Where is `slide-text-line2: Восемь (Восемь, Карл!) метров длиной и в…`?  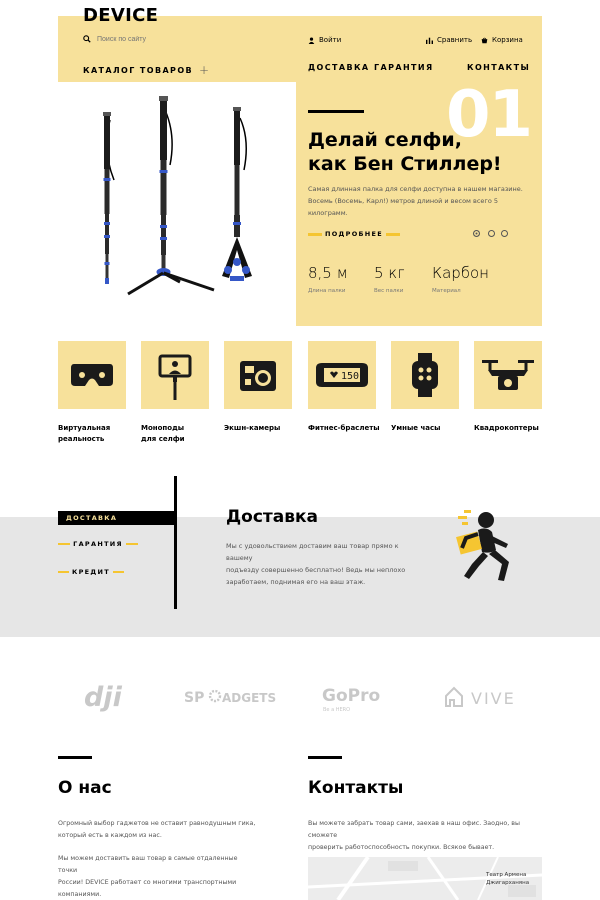
slide-text-line2: Восемь (Восемь, Карл!) метров длиной и в… is located at coordinates (403, 207).